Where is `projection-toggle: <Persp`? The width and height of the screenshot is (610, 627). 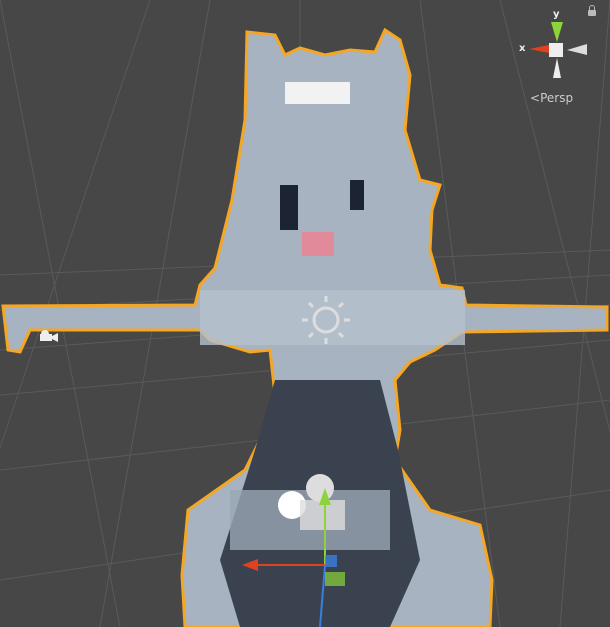
projection-toggle: <Persp is located at coordinates (551, 98).